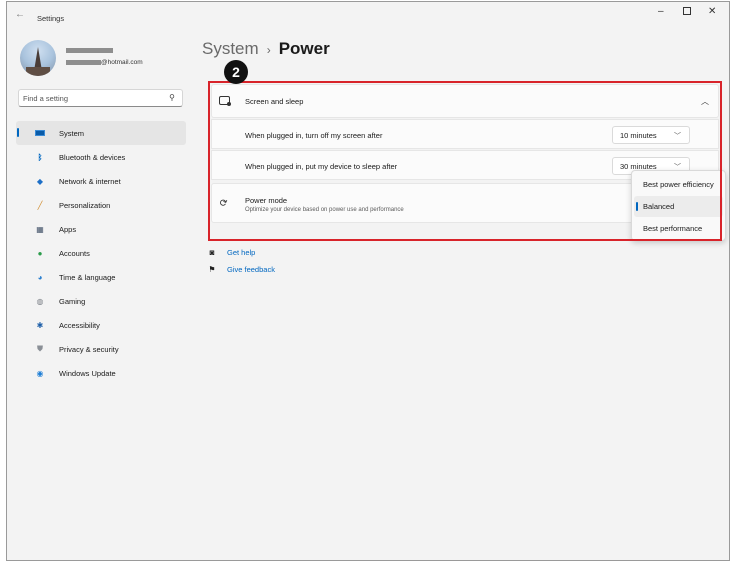 The image size is (730, 563). Describe the element at coordinates (212, 269) in the screenshot. I see `feedback-icon: ⚑` at that location.